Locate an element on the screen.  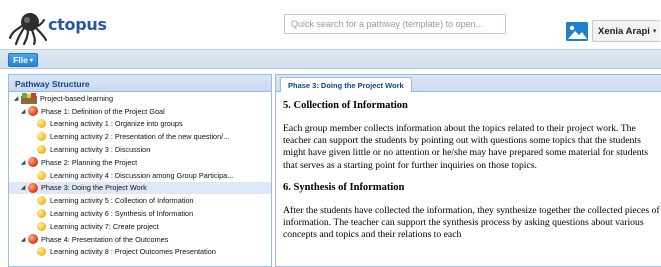
project-icon is located at coordinates (29, 98).